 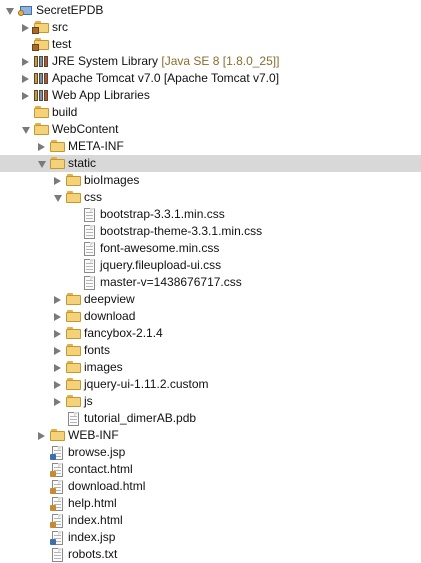 What do you see at coordinates (210, 503) in the screenshot?
I see `tree-item: help.html` at bounding box center [210, 503].